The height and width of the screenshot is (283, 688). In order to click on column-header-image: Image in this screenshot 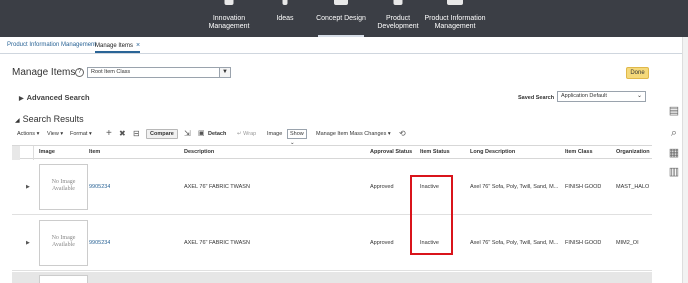, I will do `click(47, 152)`.